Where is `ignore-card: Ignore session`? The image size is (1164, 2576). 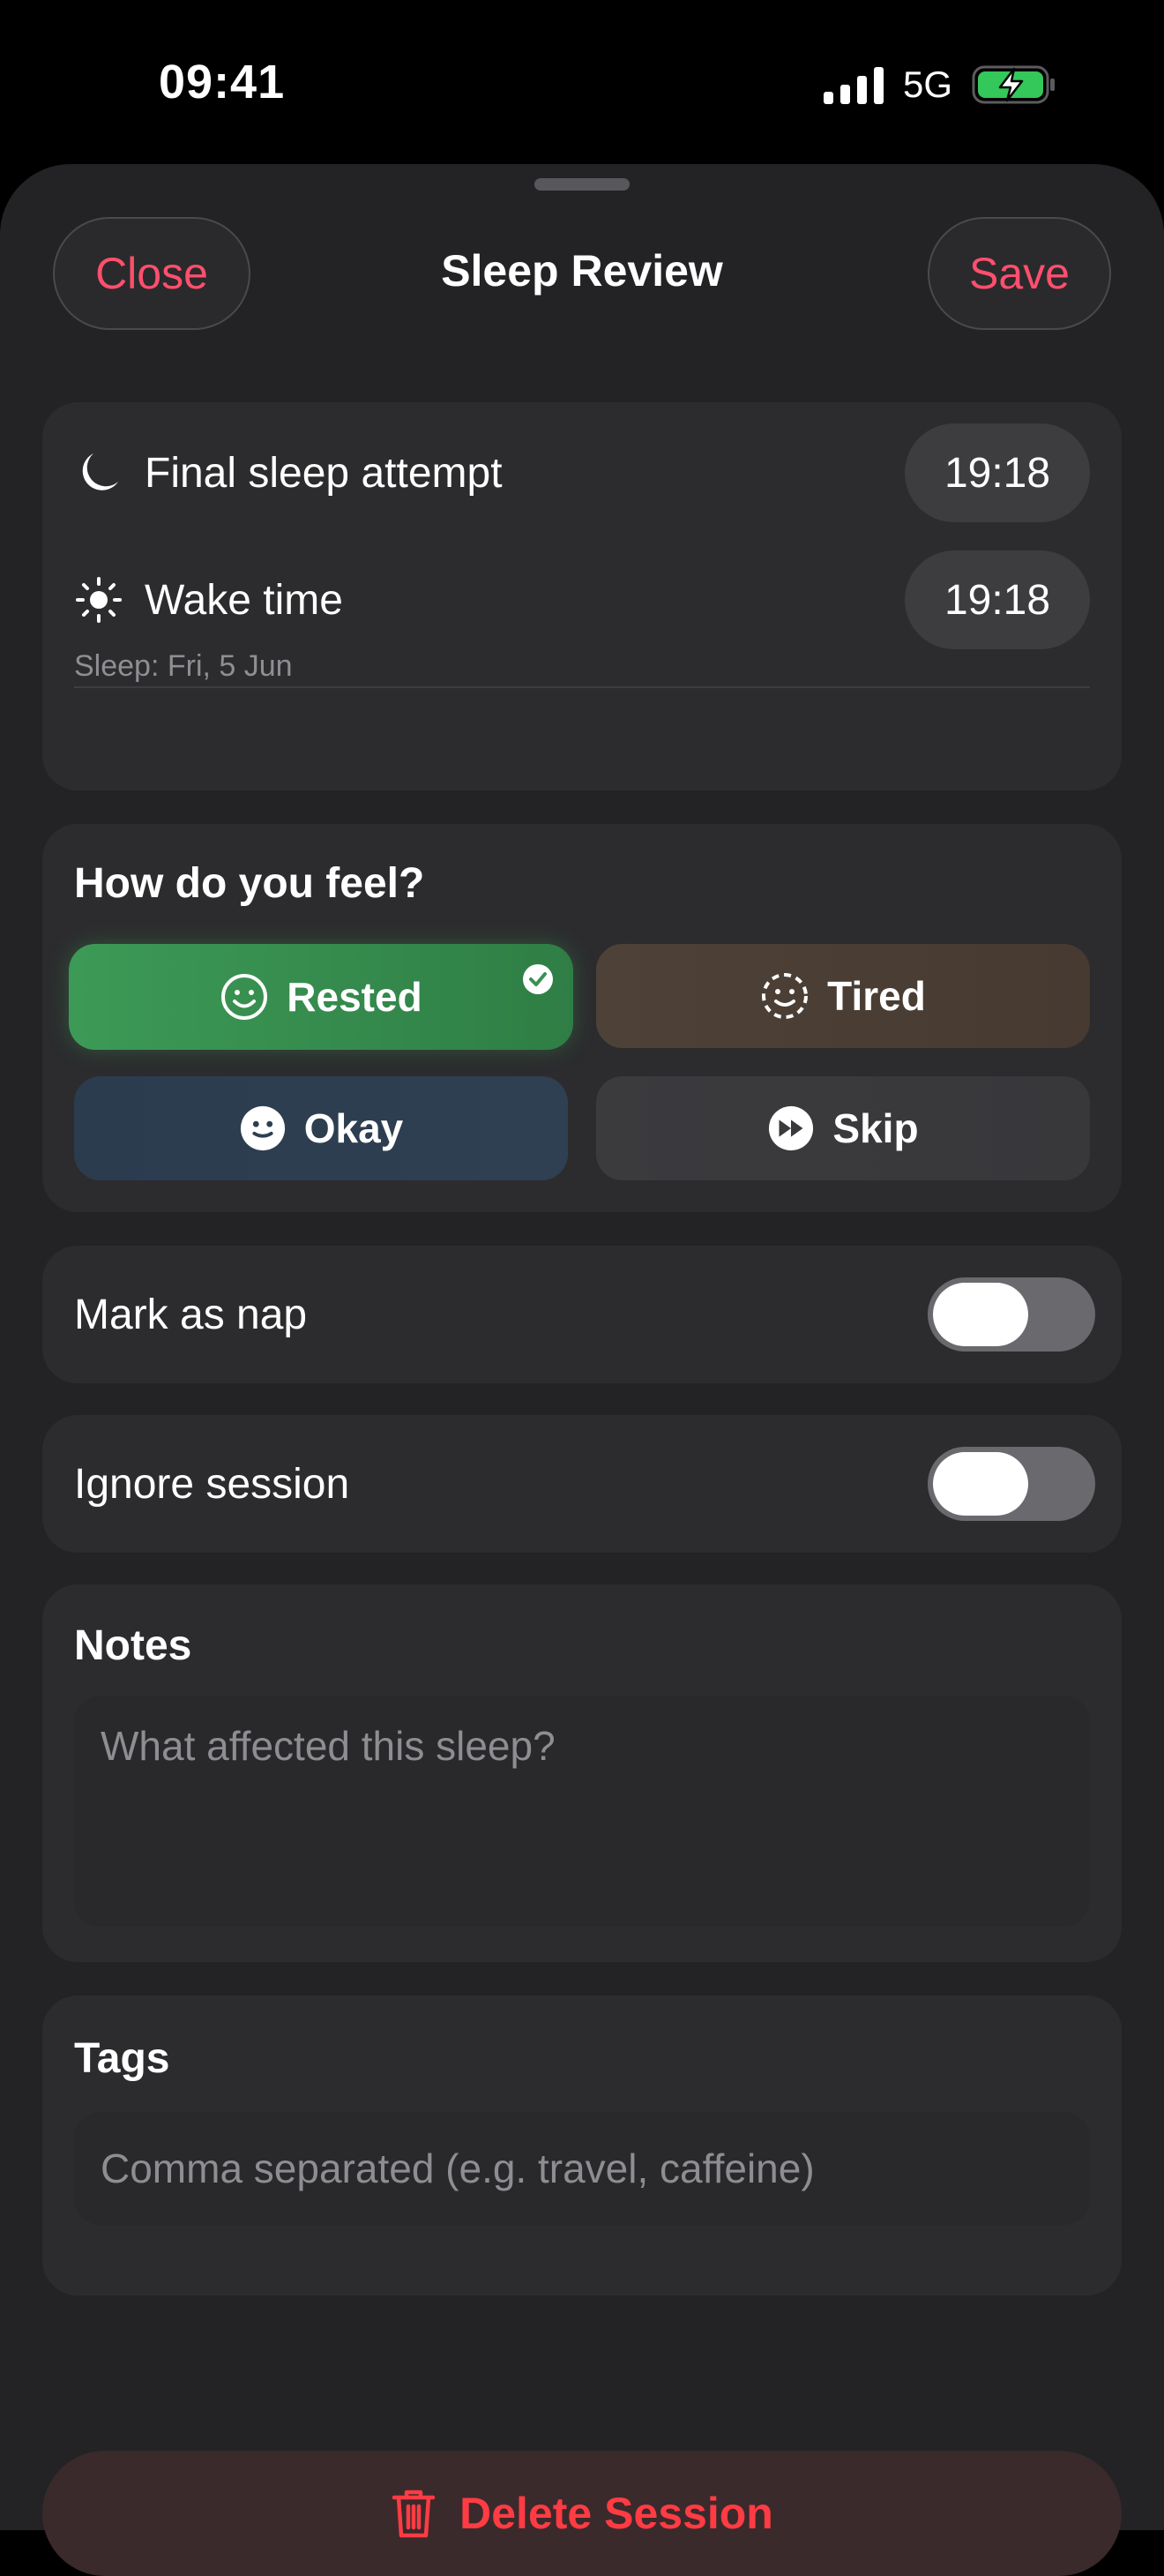 ignore-card: Ignore session is located at coordinates (582, 1484).